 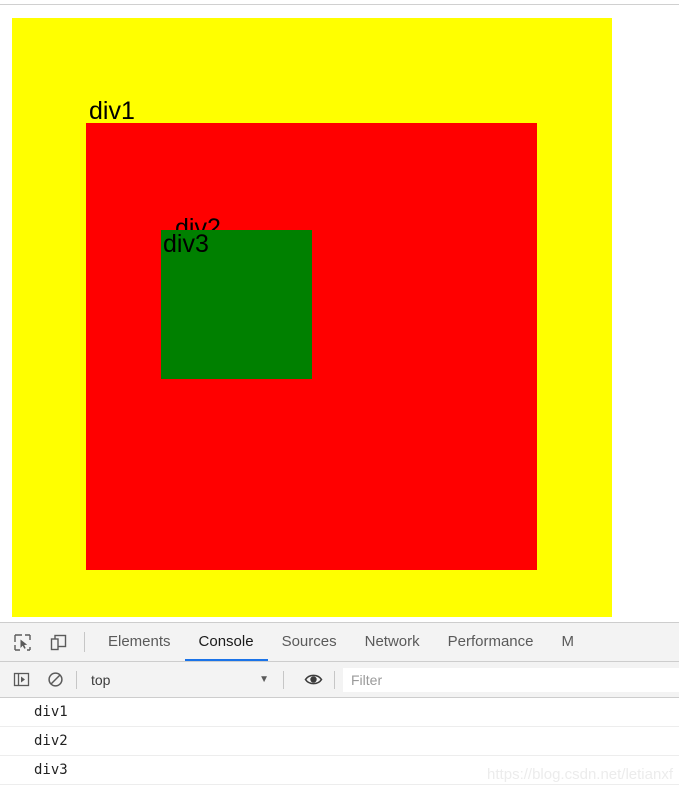 I want to click on tab-performance: Performance, so click(x=491, y=642).